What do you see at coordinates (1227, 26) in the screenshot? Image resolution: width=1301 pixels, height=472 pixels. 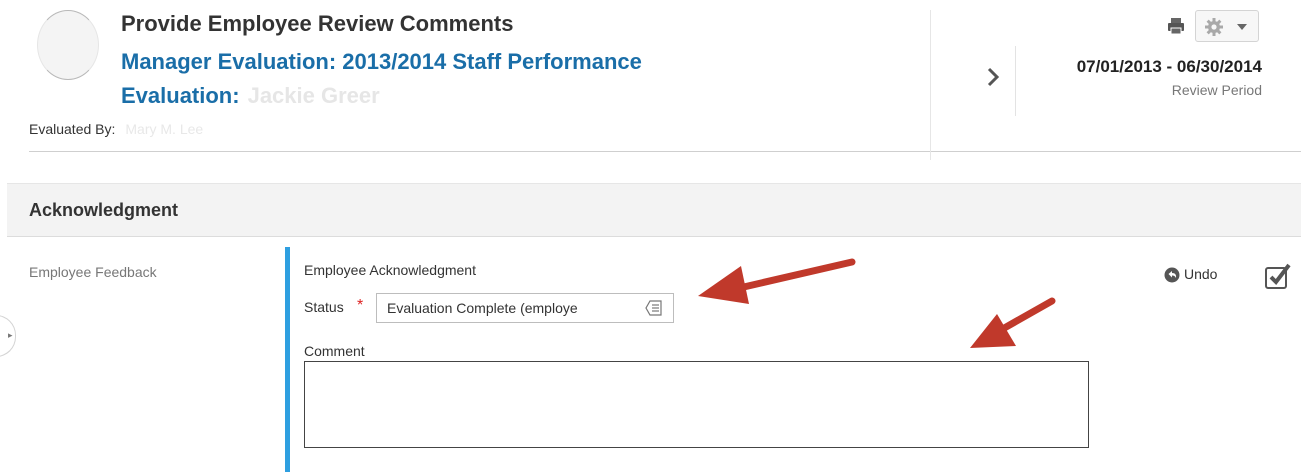 I see `settings-menu-button` at bounding box center [1227, 26].